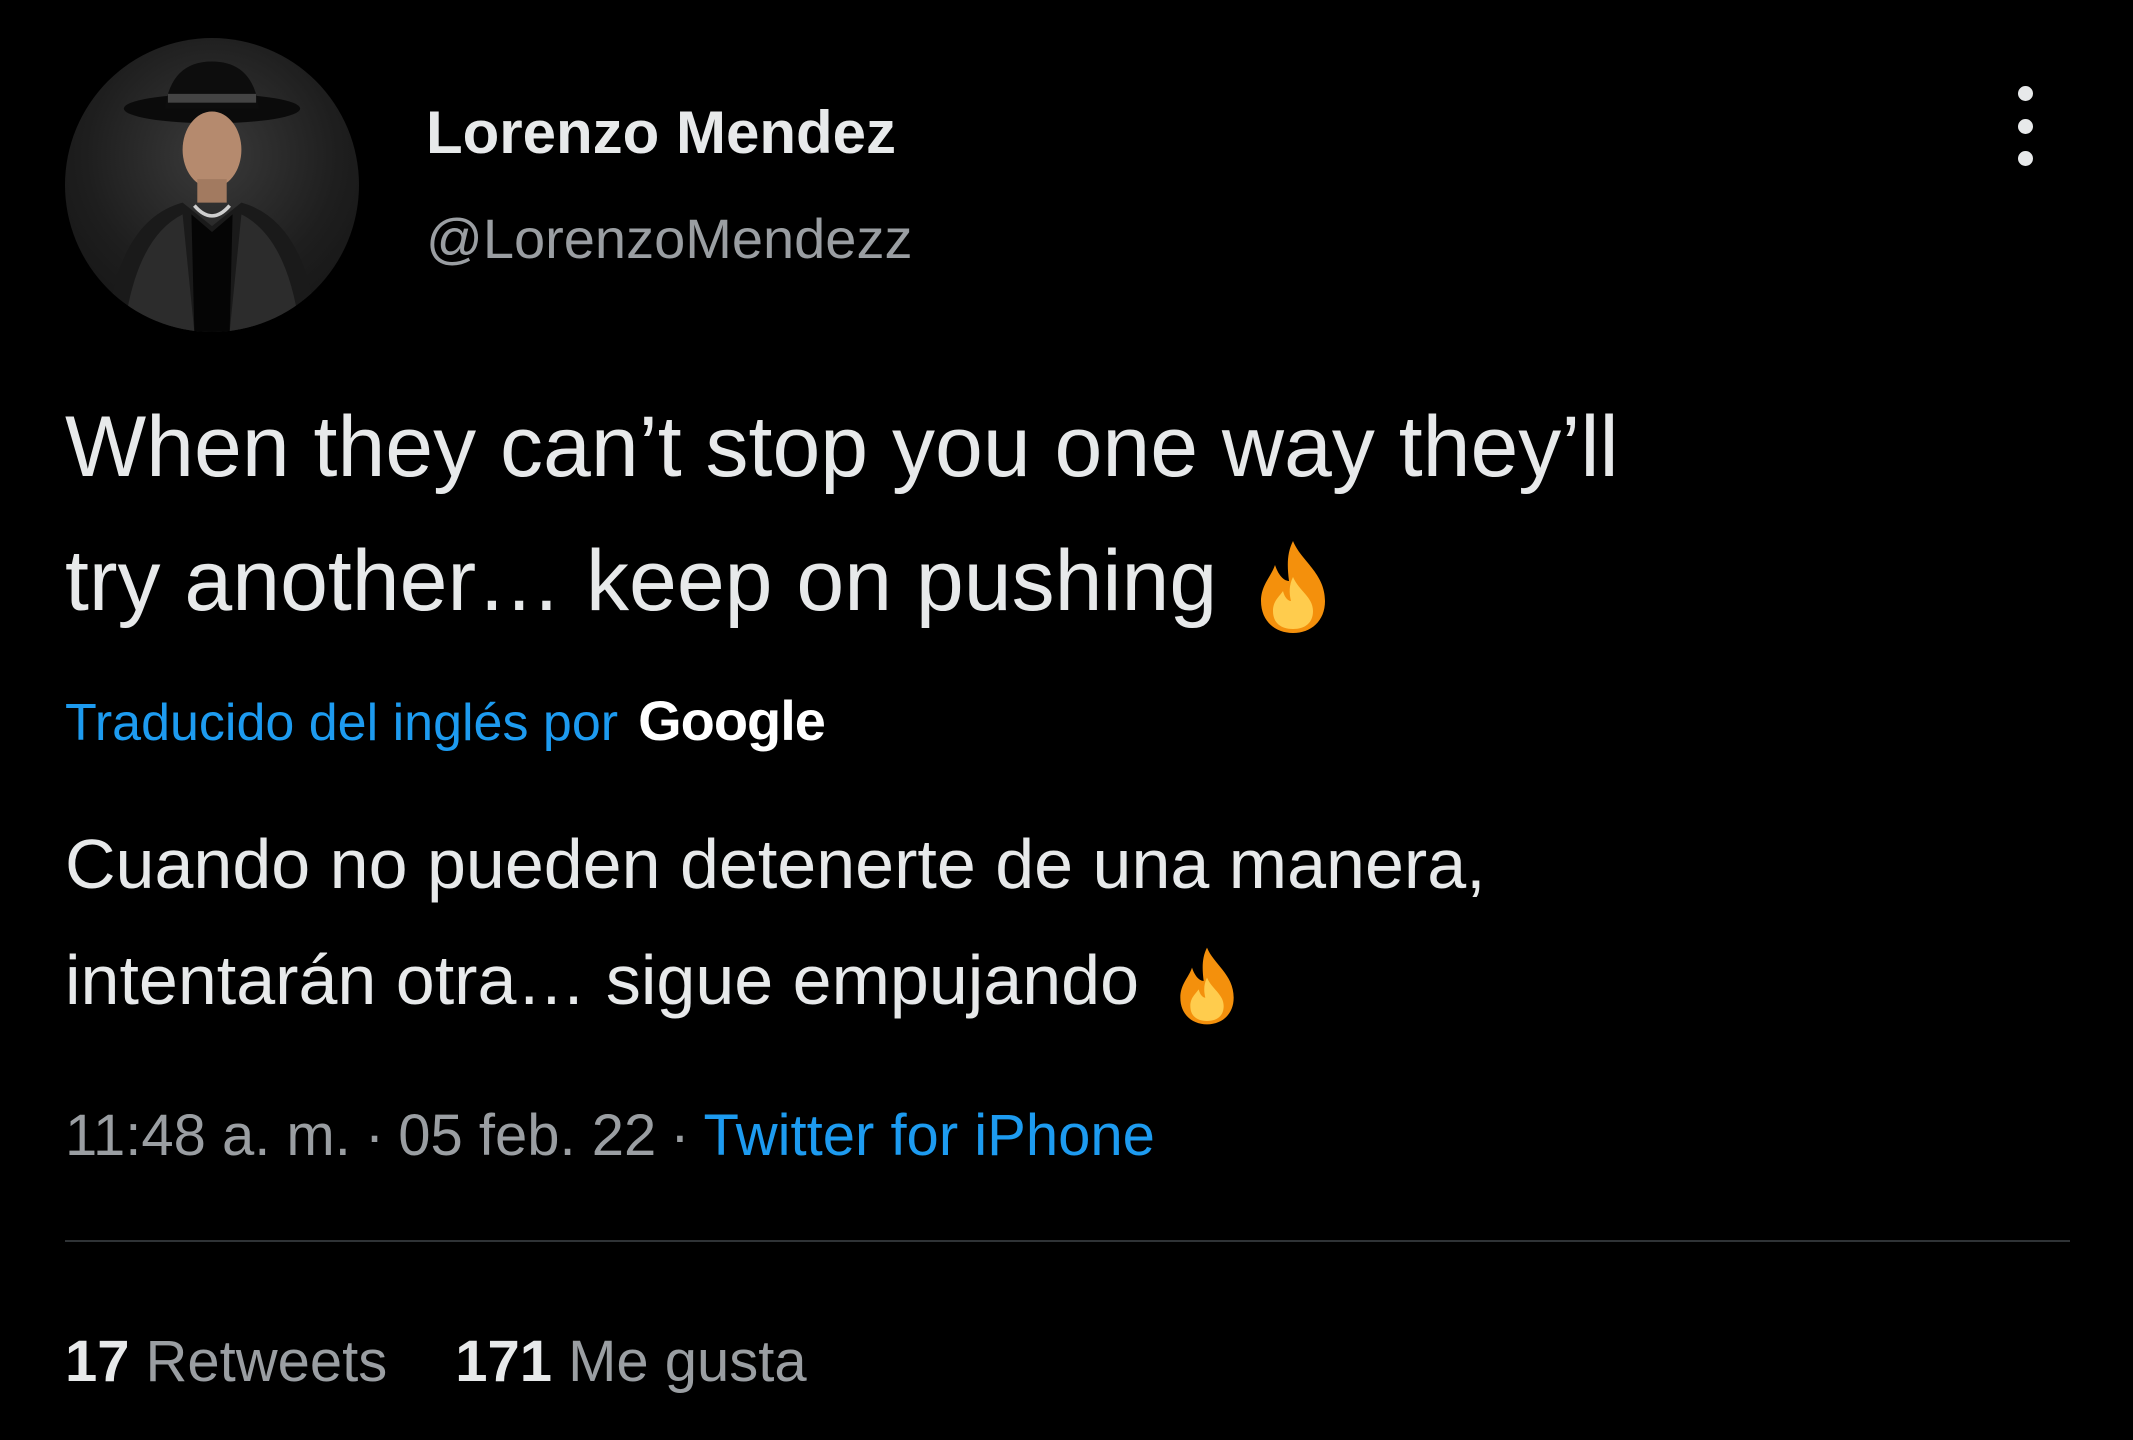 Image resolution: width=2133 pixels, height=1440 pixels. Describe the element at coordinates (341, 723) in the screenshot. I see `translated-by-label: Traducido del inglés por` at that location.